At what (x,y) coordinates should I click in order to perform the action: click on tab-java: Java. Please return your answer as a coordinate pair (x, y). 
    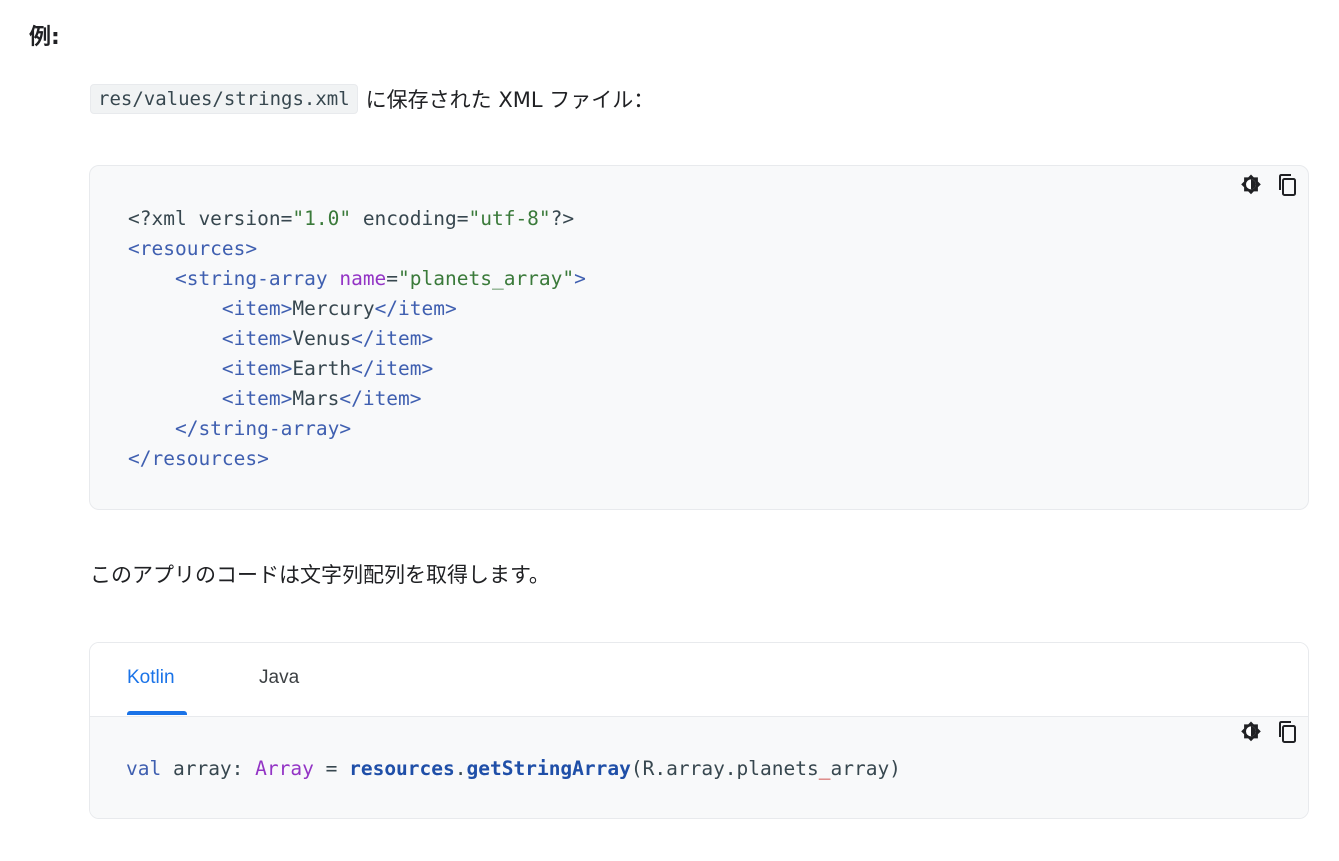
    Looking at the image, I should click on (279, 678).